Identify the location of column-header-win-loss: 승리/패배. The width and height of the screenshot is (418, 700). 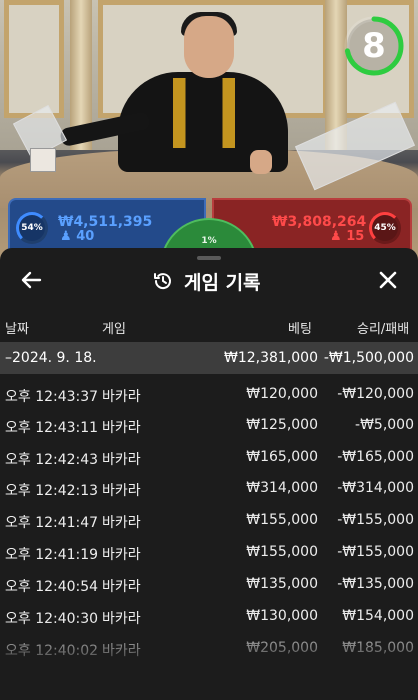
(383, 329).